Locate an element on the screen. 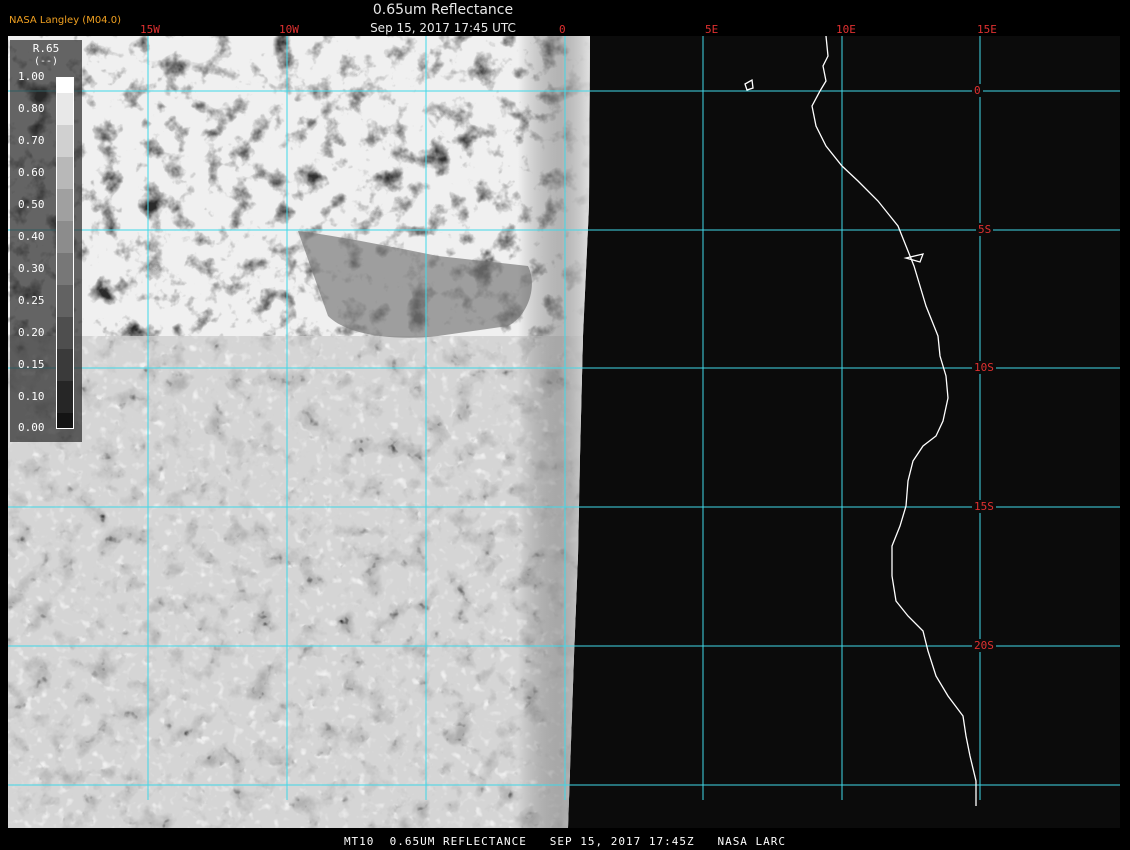  lat-label-5s: 5S is located at coordinates (985, 229).